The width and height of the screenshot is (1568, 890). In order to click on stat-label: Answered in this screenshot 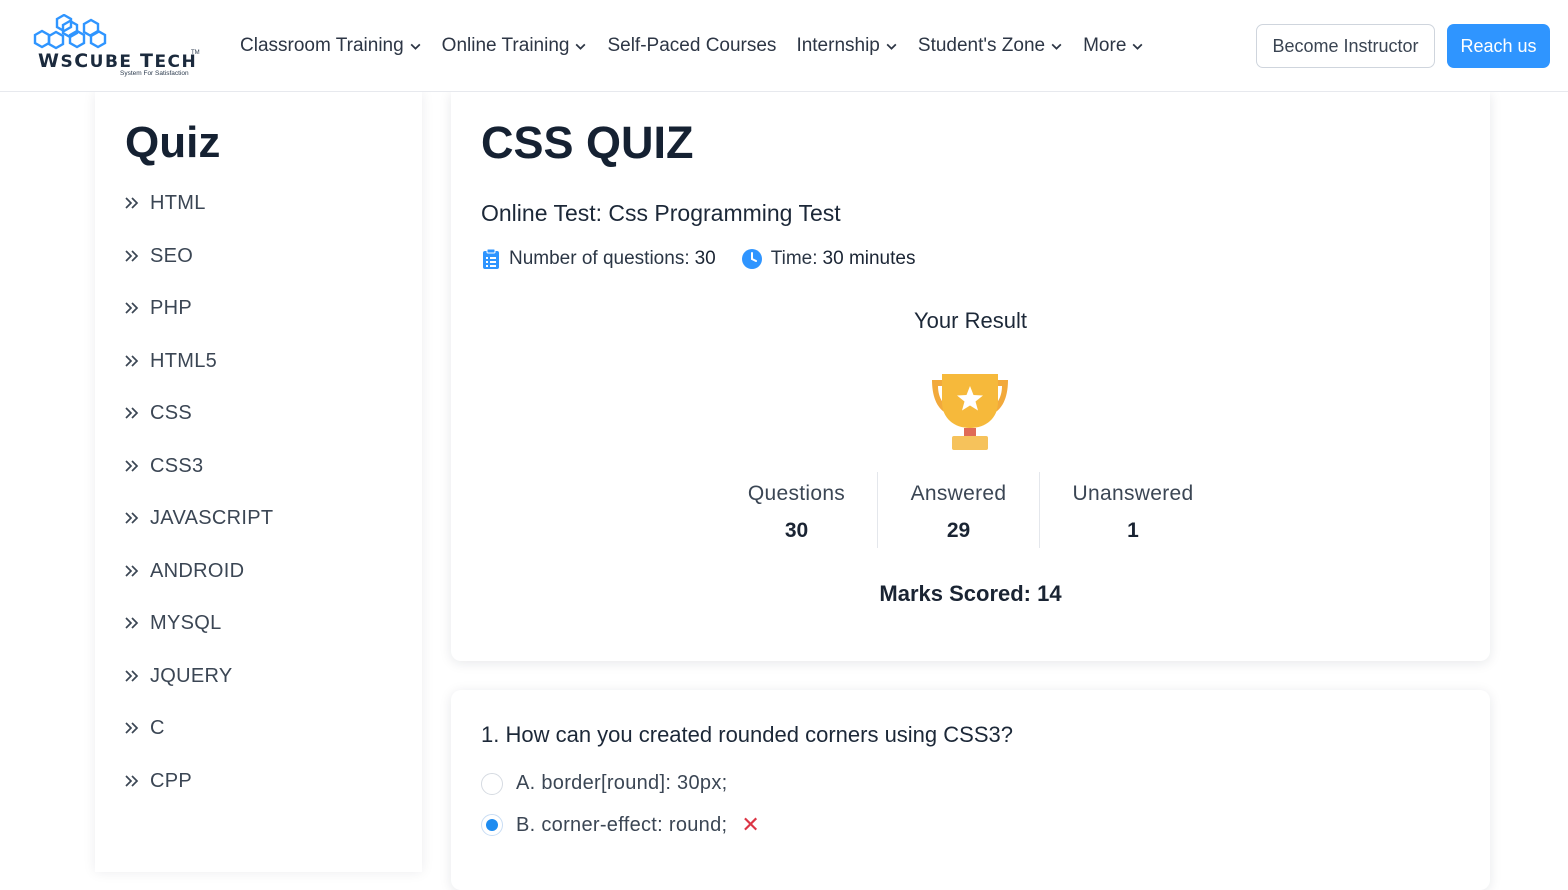, I will do `click(958, 493)`.